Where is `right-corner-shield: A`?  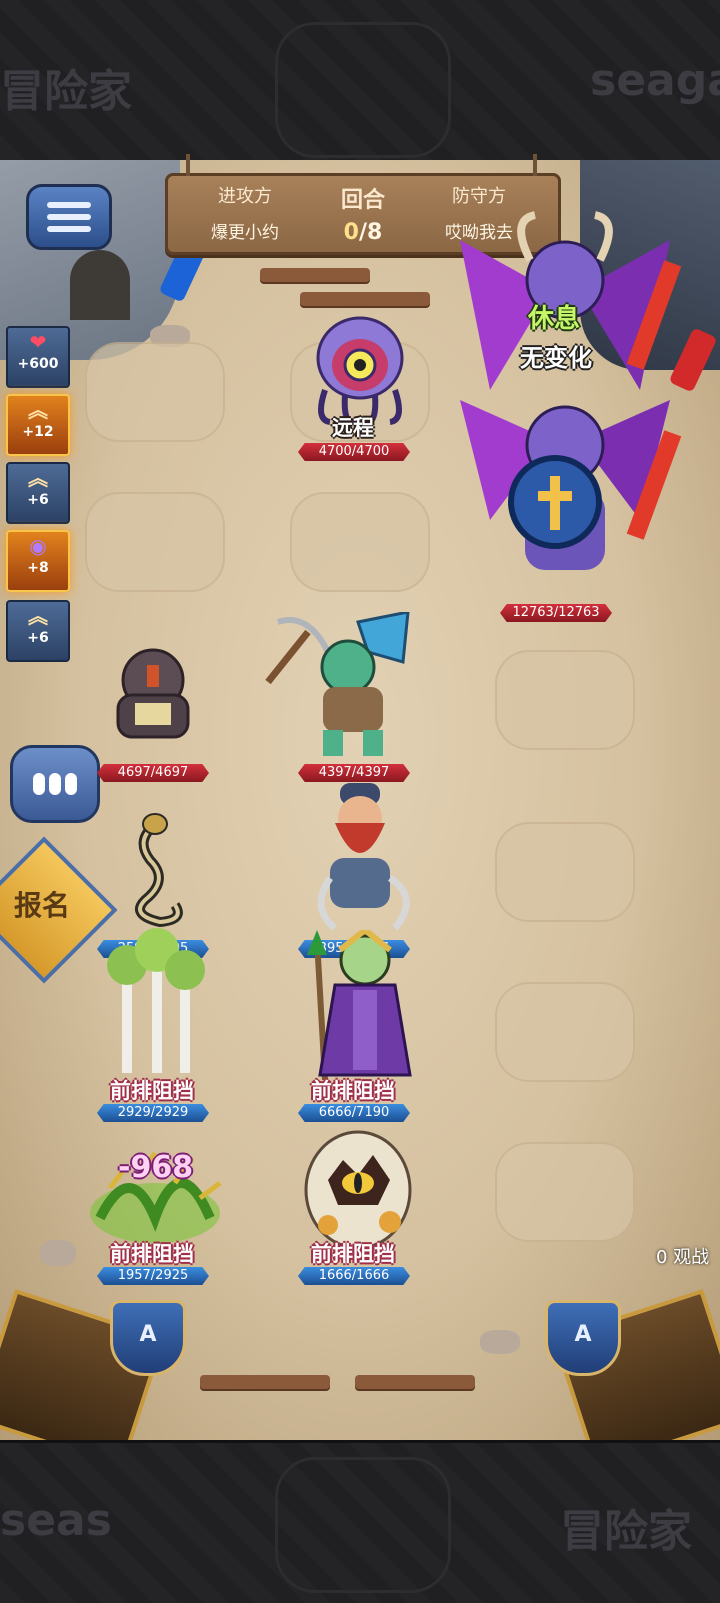
right-corner-shield: A is located at coordinates (583, 1338).